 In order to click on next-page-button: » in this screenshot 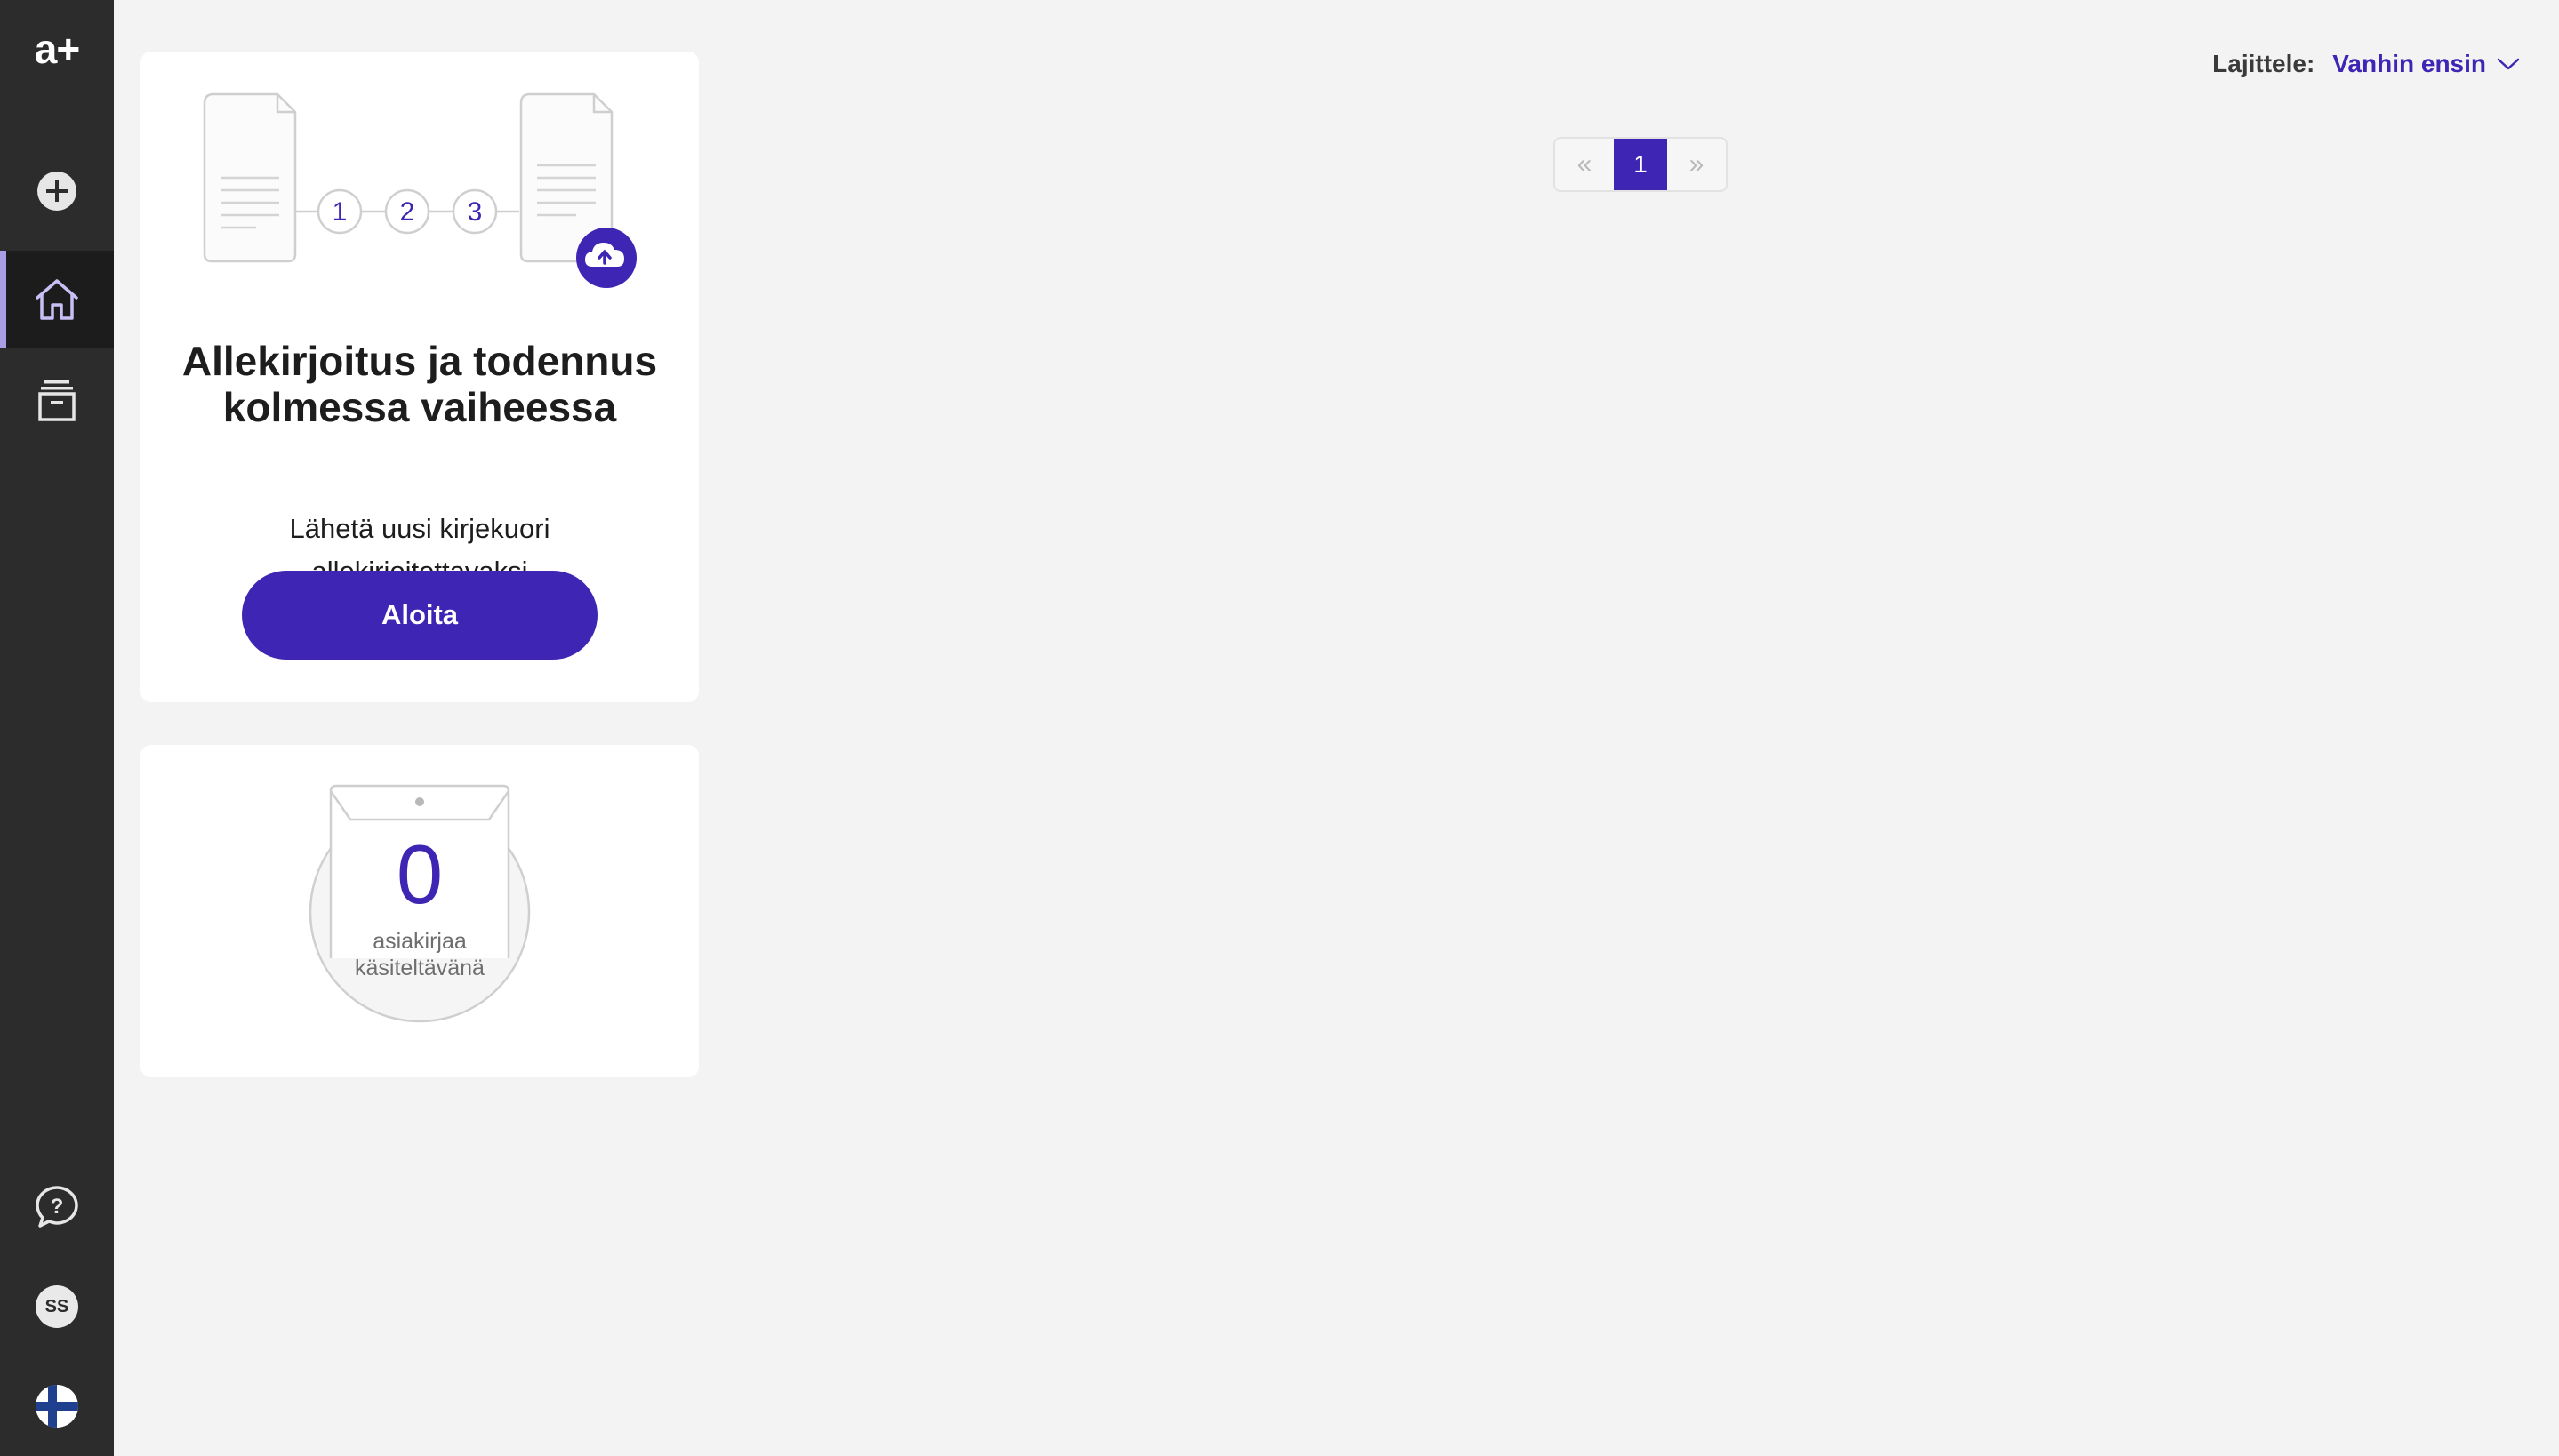, I will do `click(1696, 164)`.